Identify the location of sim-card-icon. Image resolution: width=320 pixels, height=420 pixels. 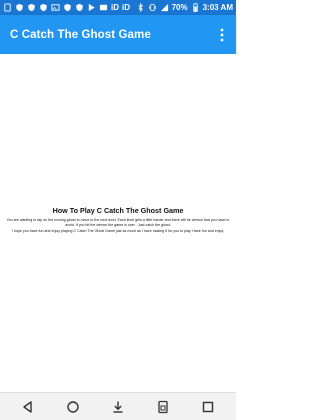
(163, 407).